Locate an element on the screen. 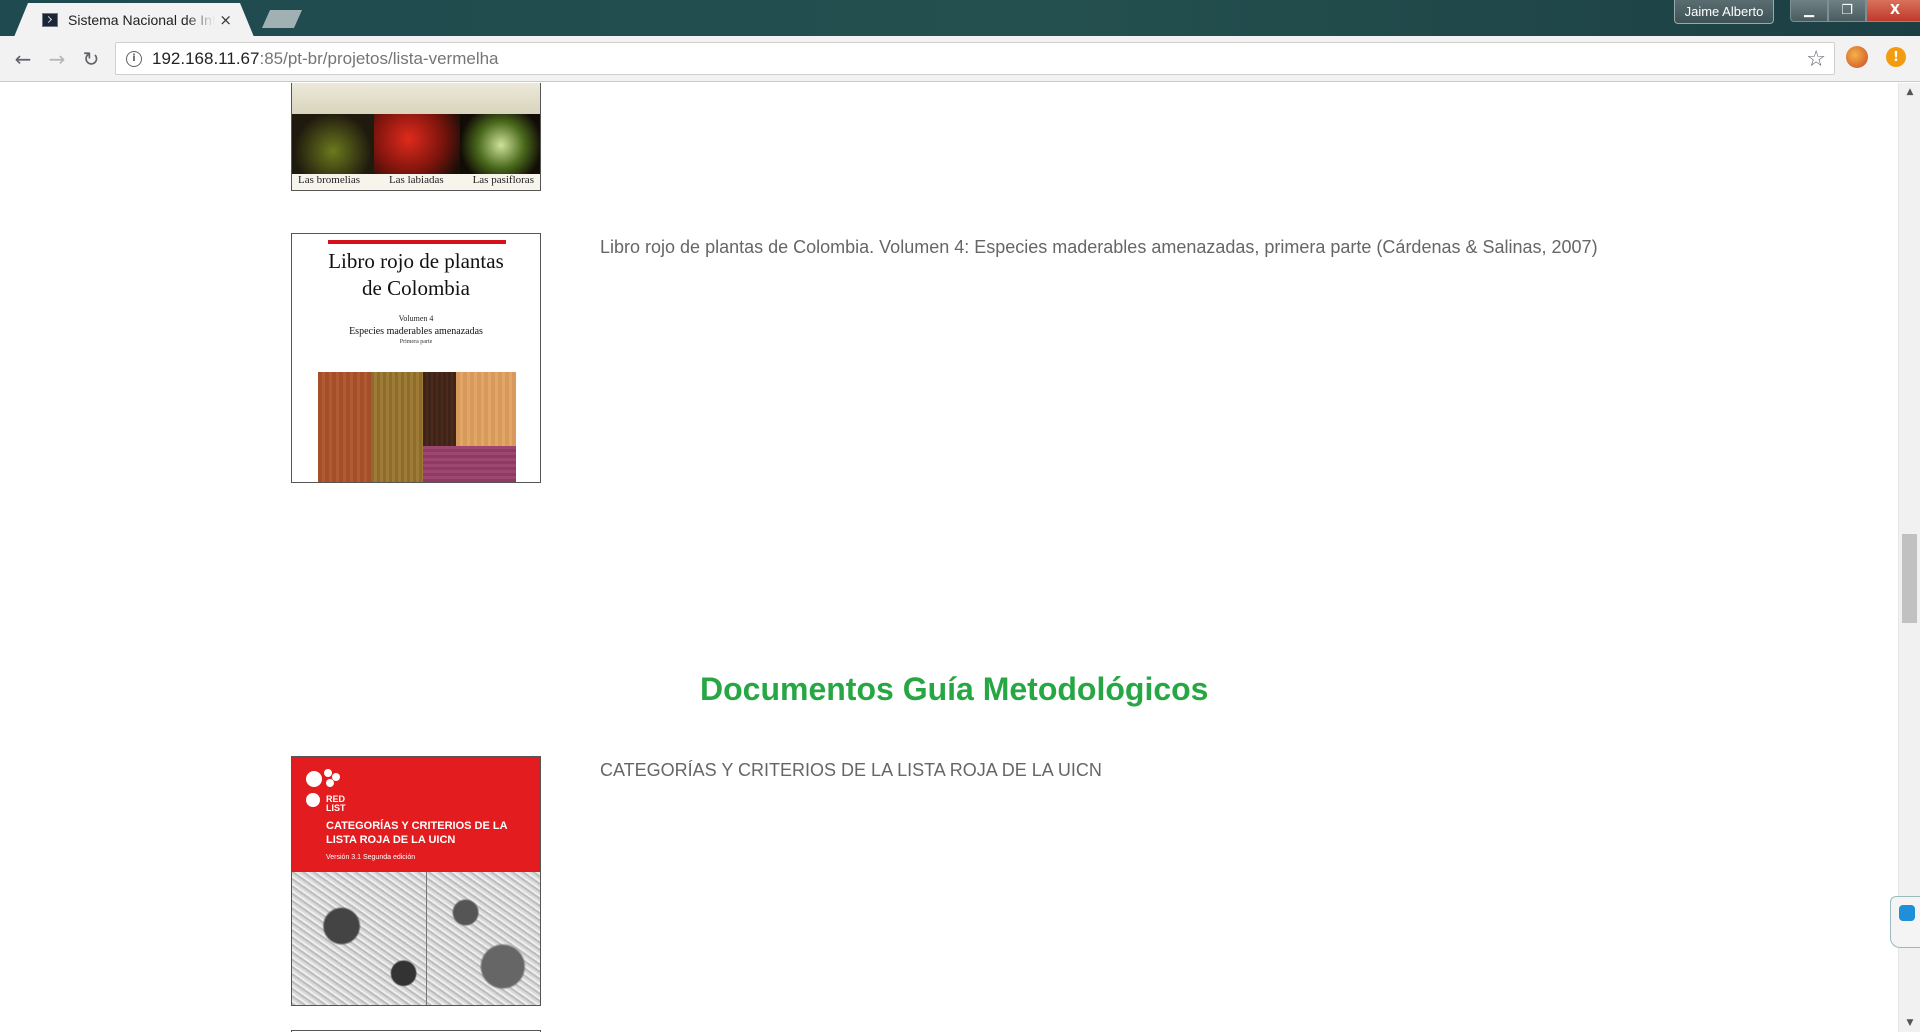 Image resolution: width=1920 pixels, height=1032 pixels. browser-tab: Sistema Nacional de Información × is located at coordinates (134, 20).